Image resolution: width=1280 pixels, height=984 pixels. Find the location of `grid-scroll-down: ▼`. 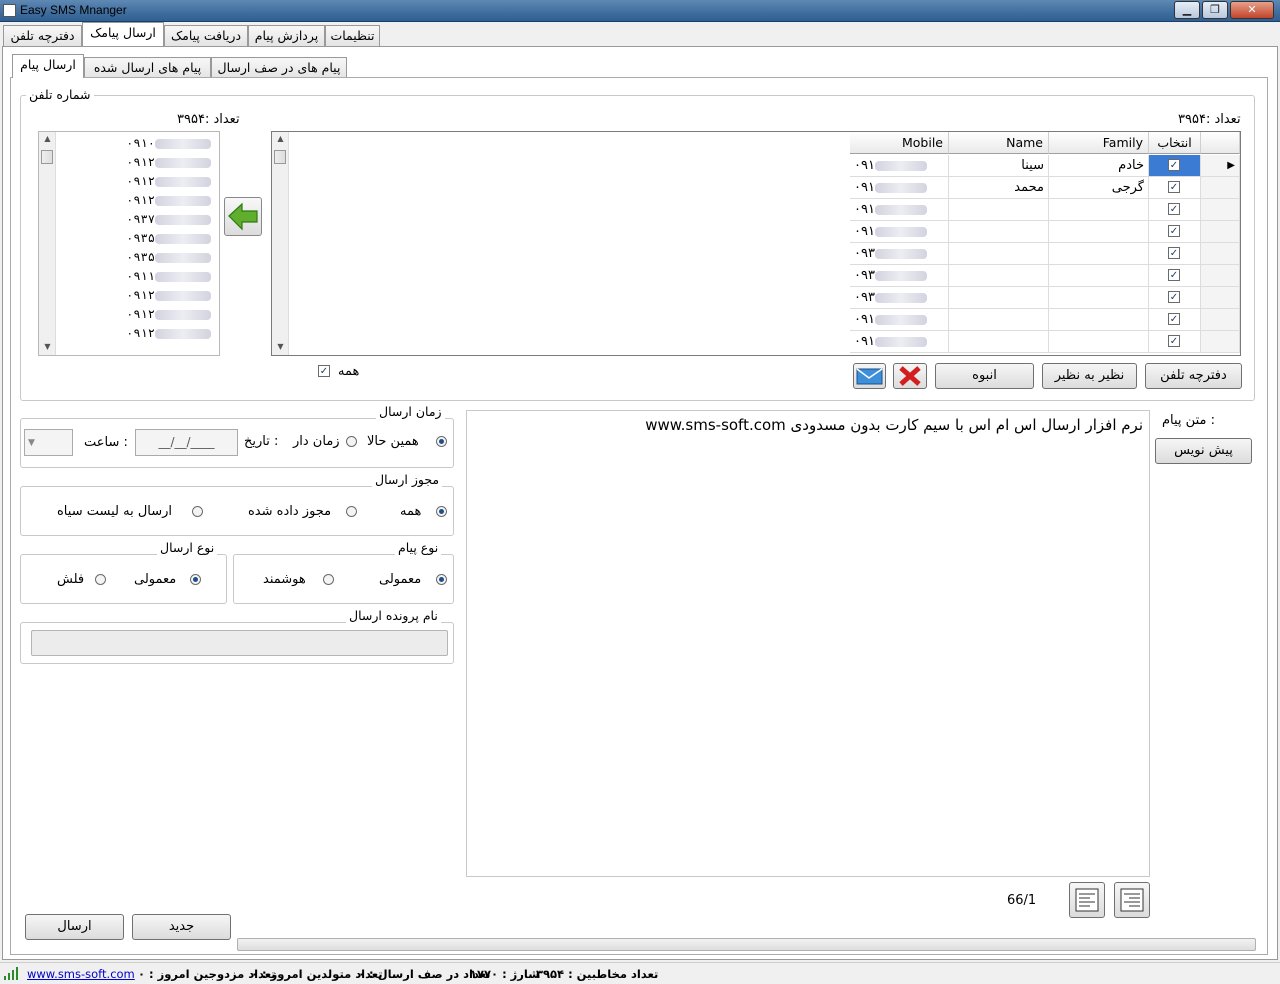

grid-scroll-down: ▼ is located at coordinates (280, 346).